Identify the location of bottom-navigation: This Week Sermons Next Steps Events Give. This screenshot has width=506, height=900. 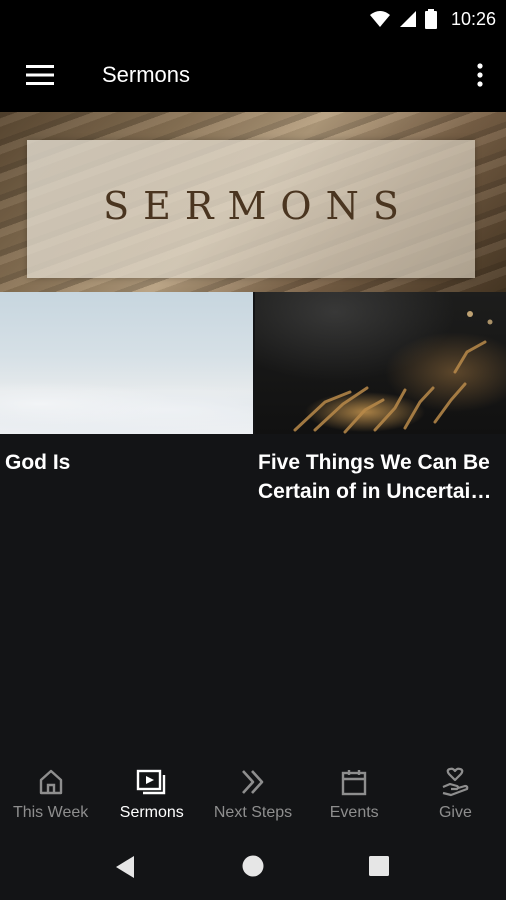
(253, 794).